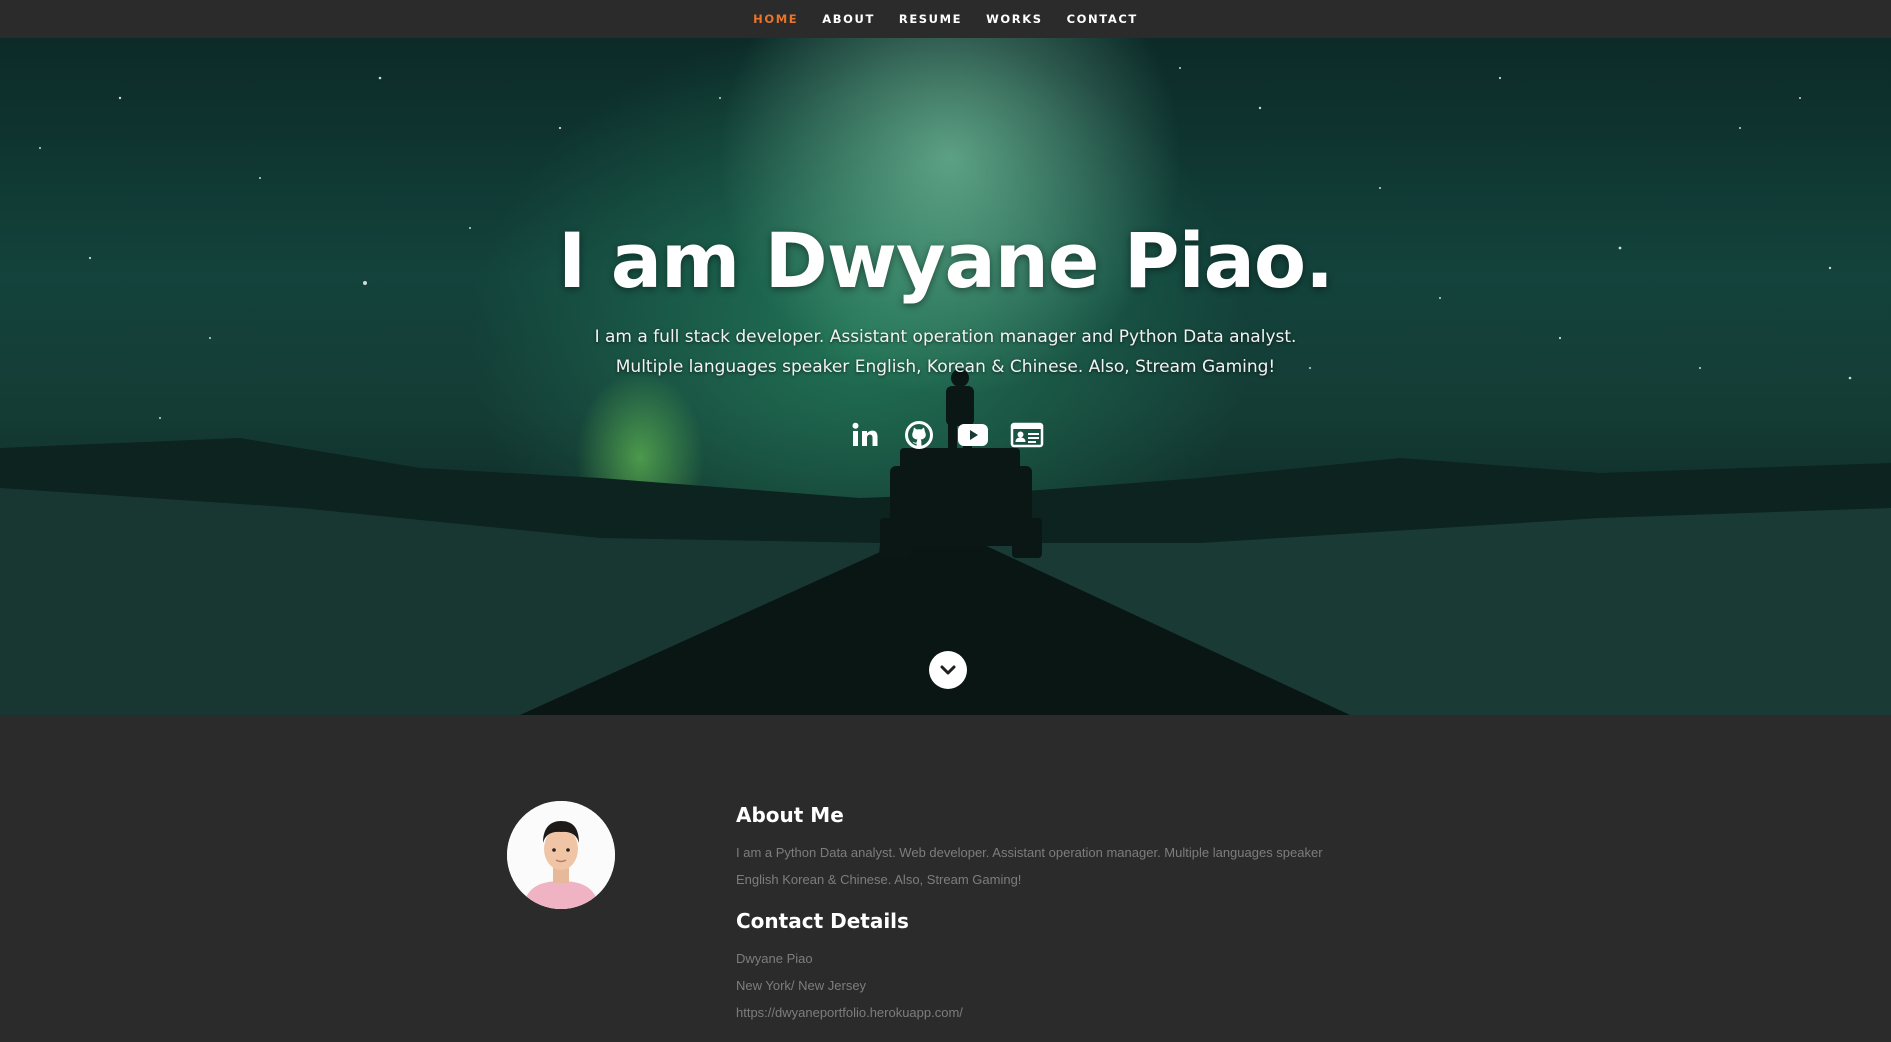  What do you see at coordinates (790, 815) in the screenshot?
I see `about-heading: About Me` at bounding box center [790, 815].